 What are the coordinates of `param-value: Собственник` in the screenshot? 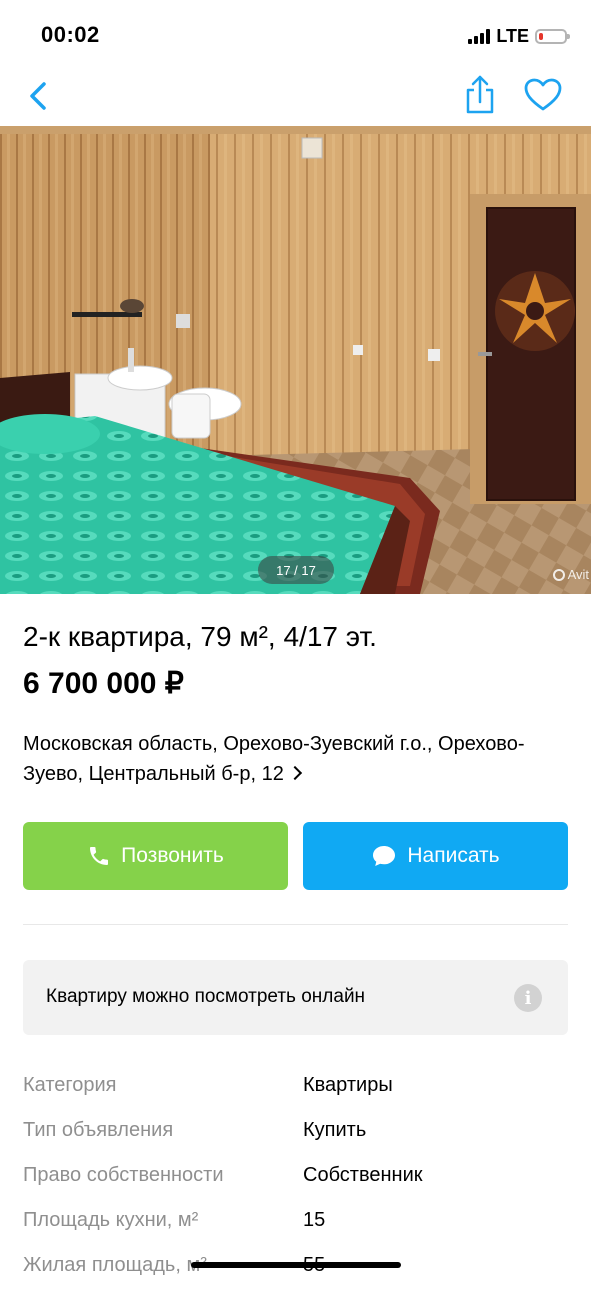 It's located at (363, 1175).